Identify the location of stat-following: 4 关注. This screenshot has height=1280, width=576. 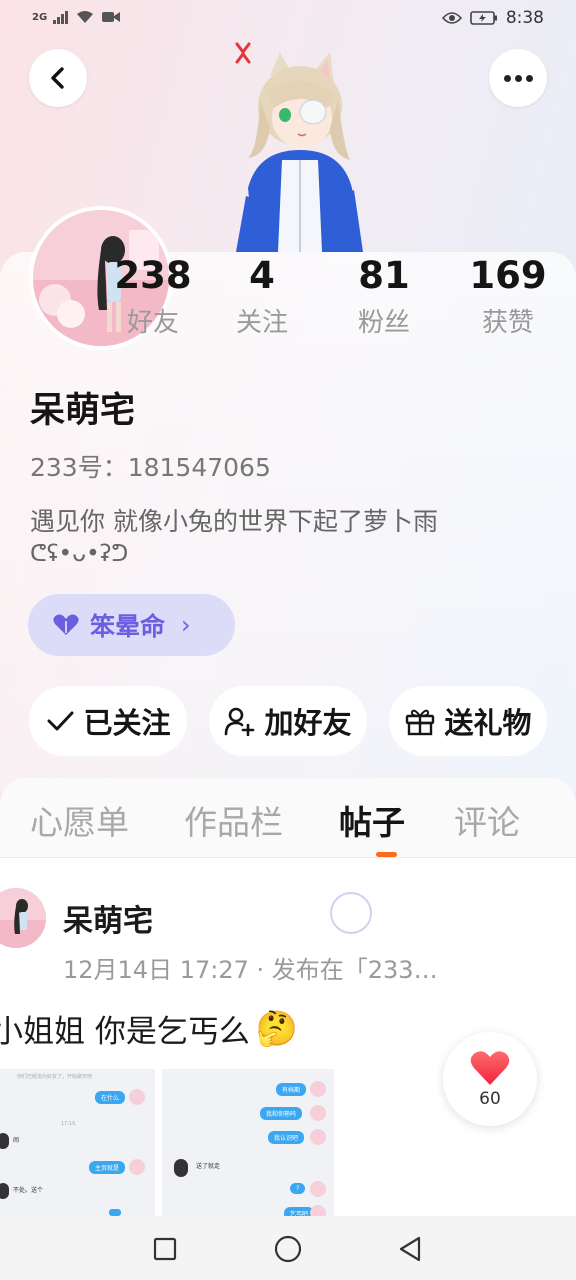
(262, 296).